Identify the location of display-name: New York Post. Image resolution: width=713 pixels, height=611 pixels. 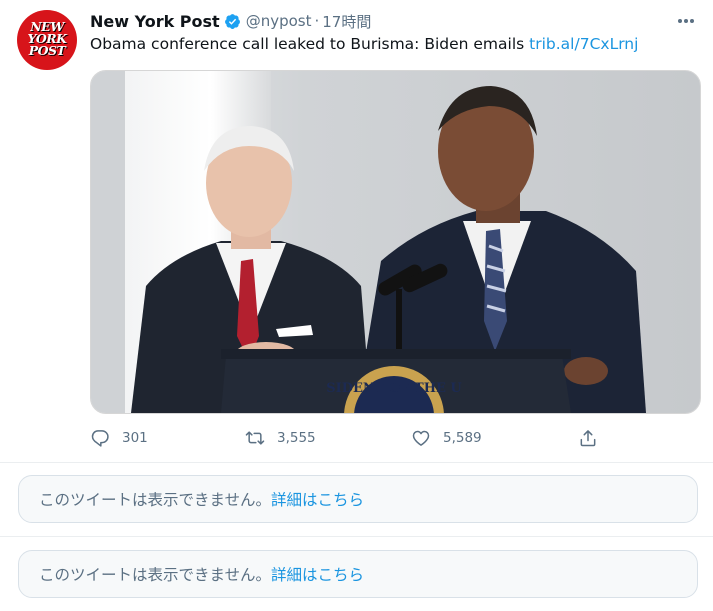
(155, 21).